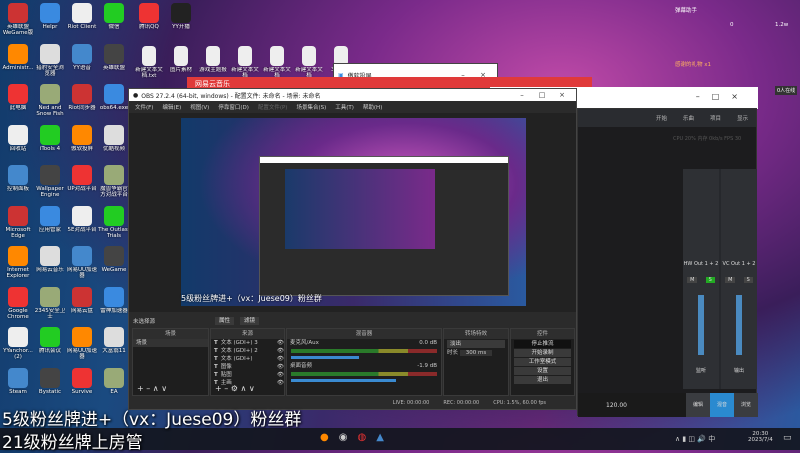  Describe the element at coordinates (616, 405) in the screenshot. I see `tempo: 120.00` at that location.